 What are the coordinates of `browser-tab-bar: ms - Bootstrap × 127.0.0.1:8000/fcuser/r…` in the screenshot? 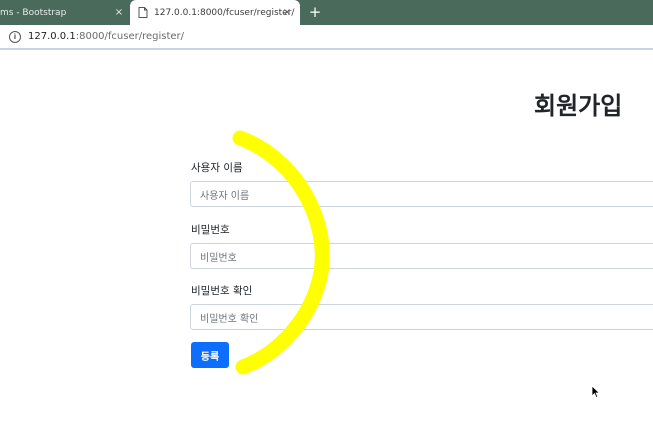 It's located at (326, 12).